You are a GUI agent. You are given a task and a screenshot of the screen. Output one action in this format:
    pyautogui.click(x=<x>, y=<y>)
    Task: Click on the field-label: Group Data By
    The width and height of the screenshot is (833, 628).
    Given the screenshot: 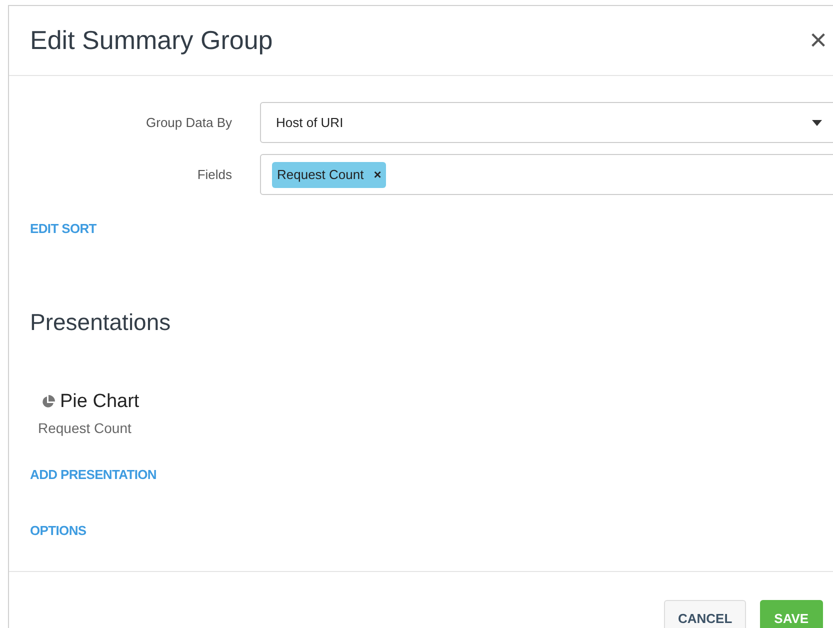 What is the action you would take?
    pyautogui.click(x=188, y=123)
    